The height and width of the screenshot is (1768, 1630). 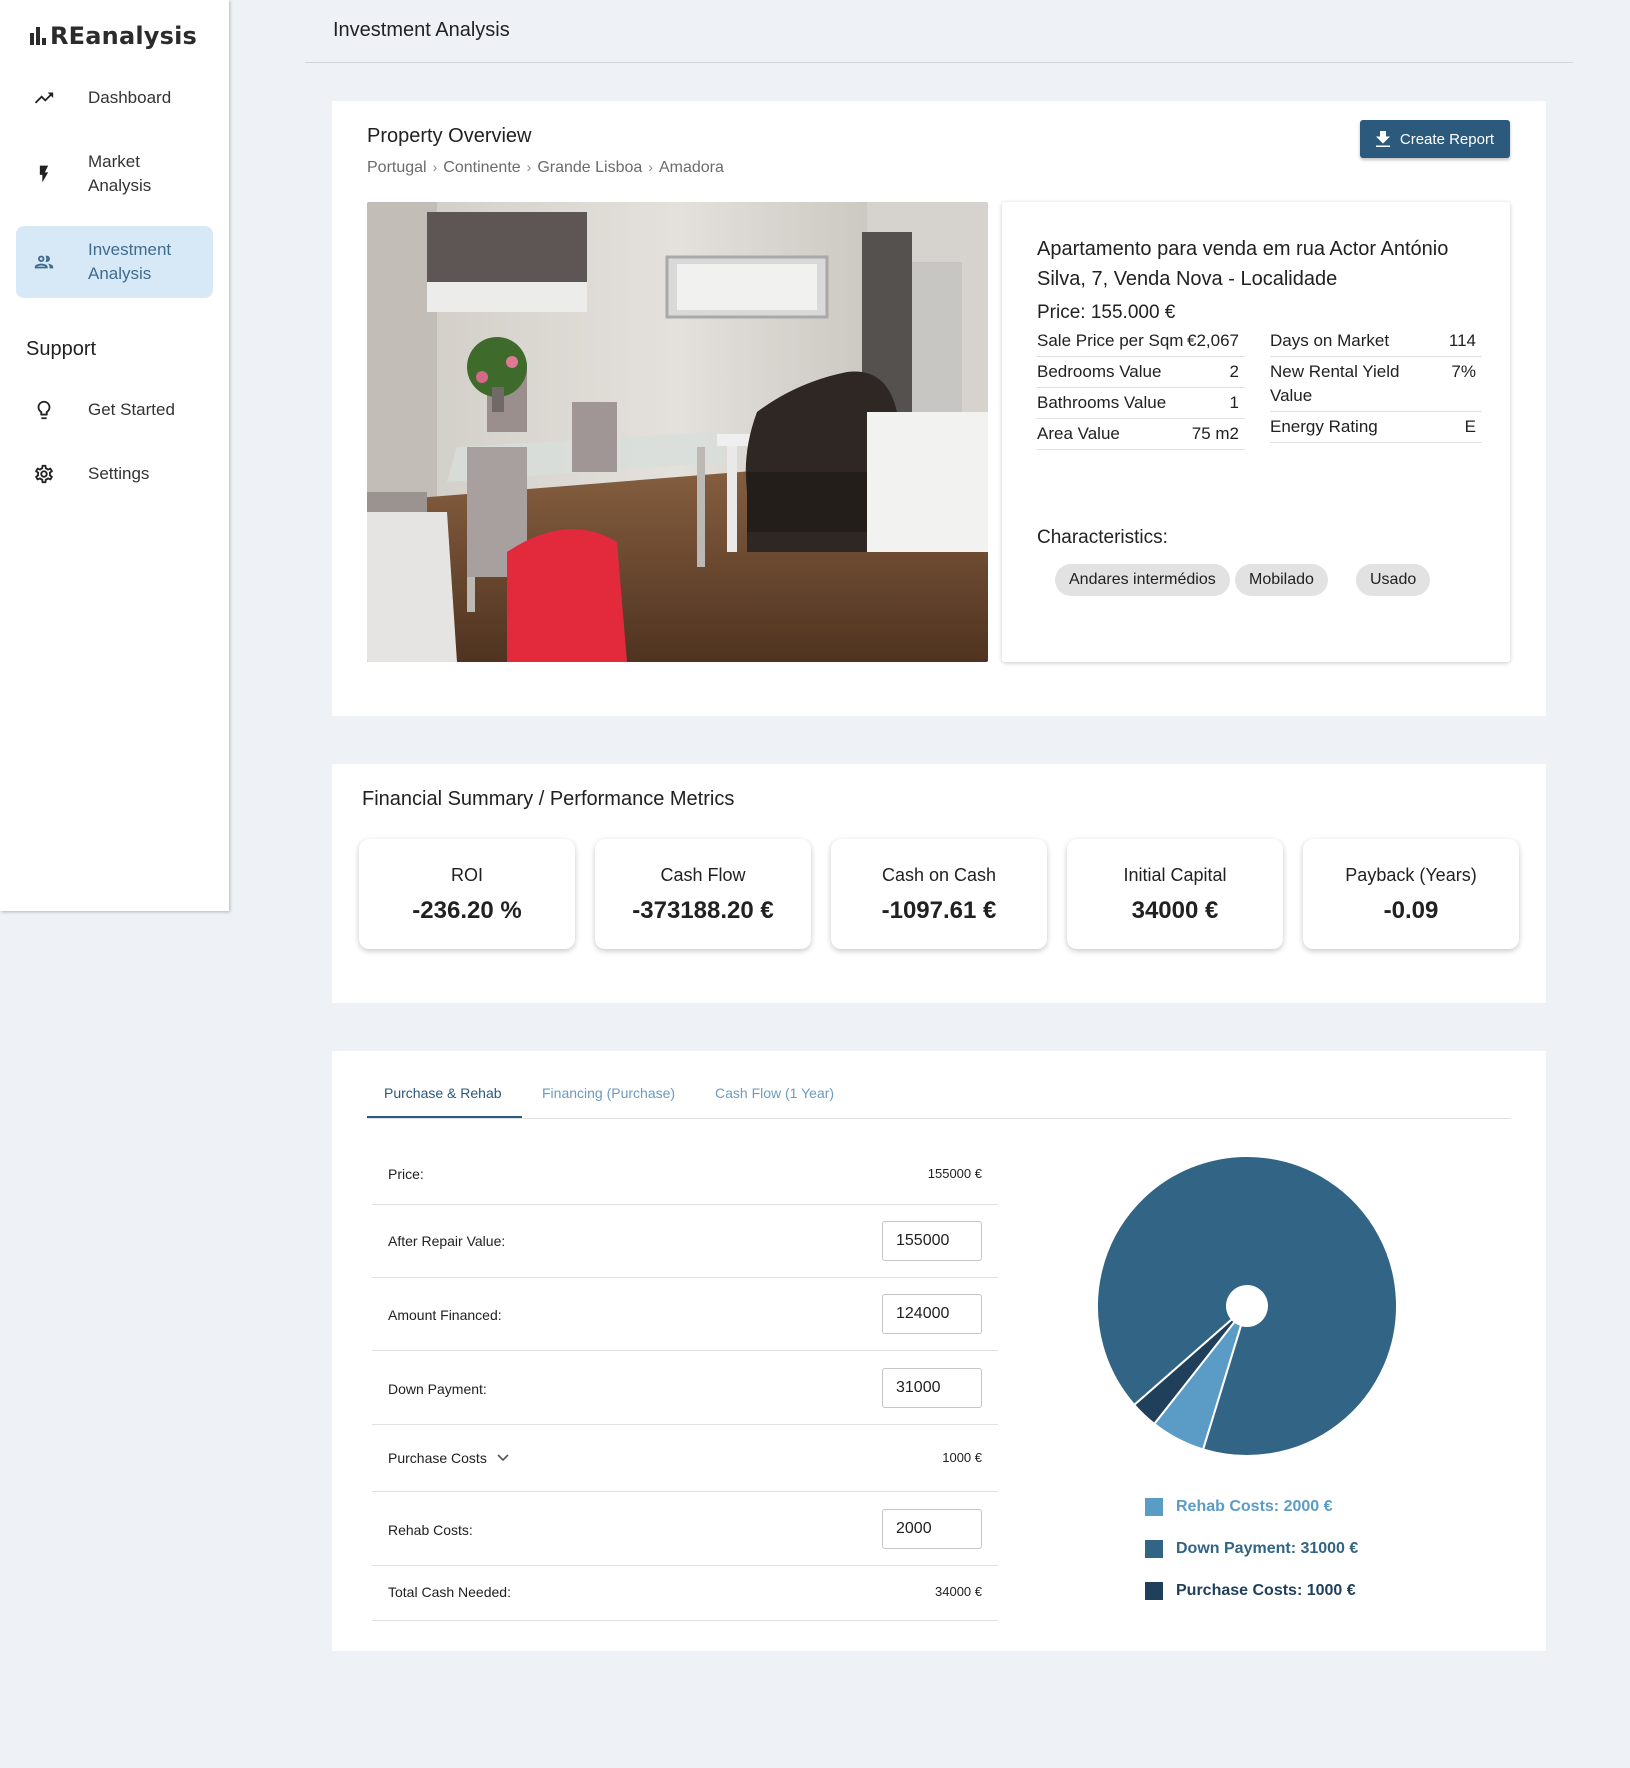 I want to click on metric-label: Cash on Cash, so click(x=939, y=875).